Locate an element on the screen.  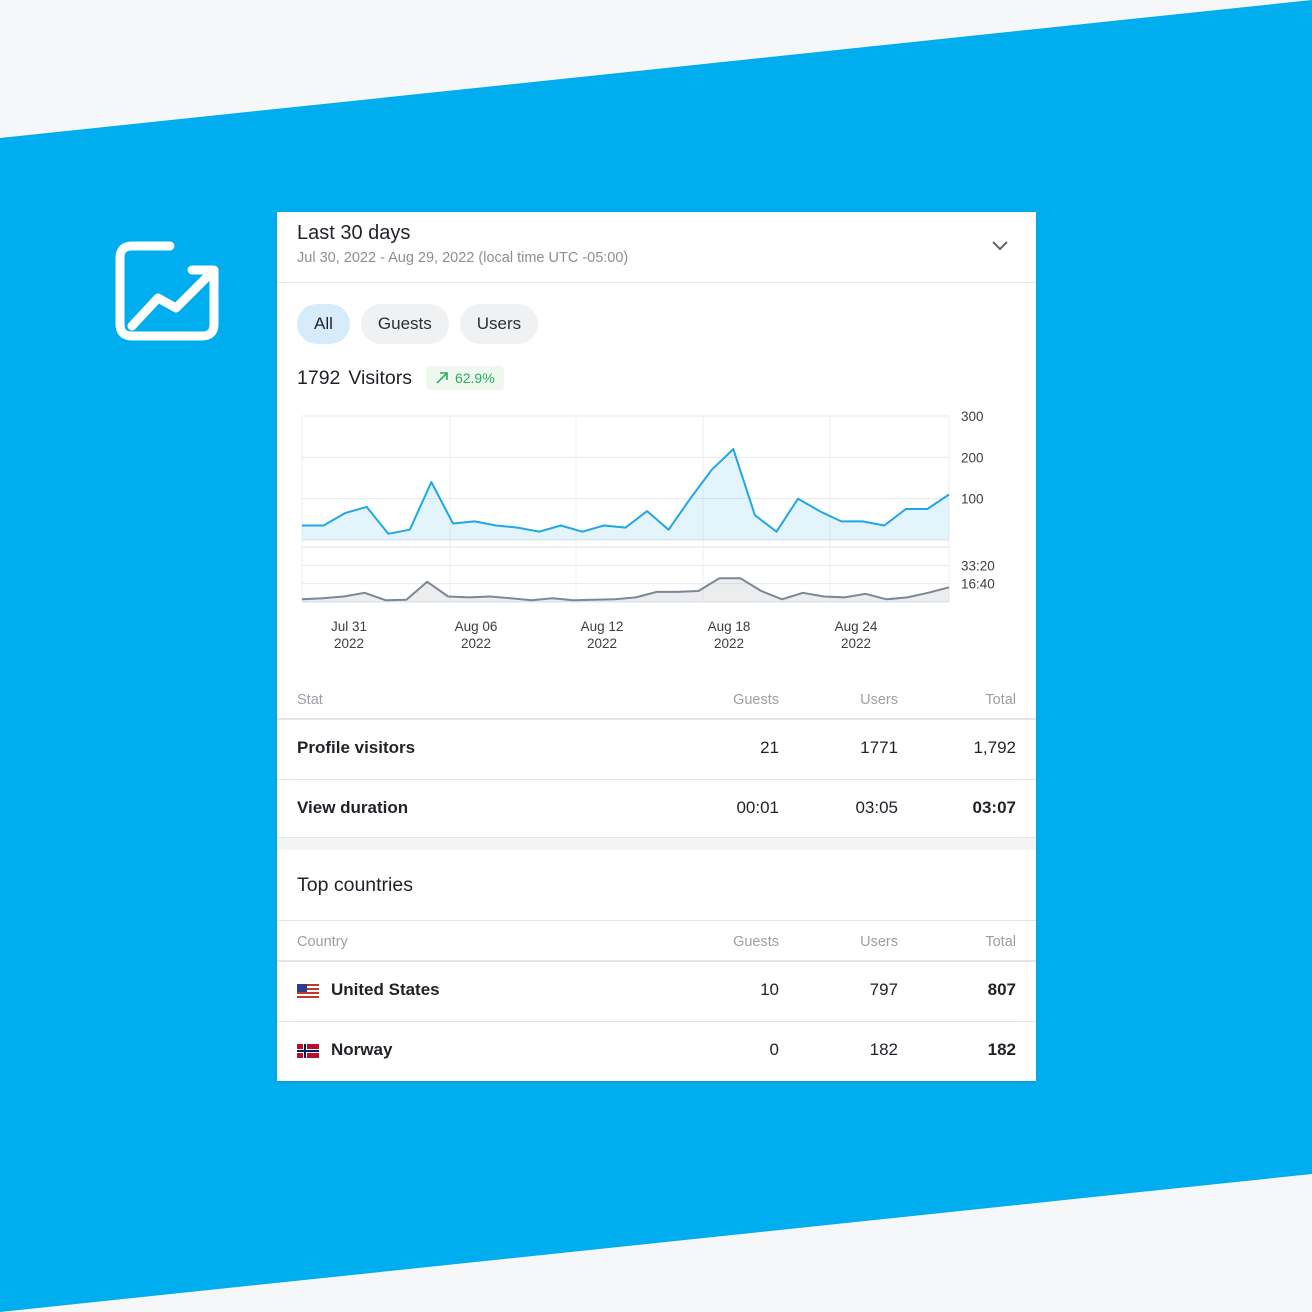
total-value: 807 is located at coordinates (1001, 989).